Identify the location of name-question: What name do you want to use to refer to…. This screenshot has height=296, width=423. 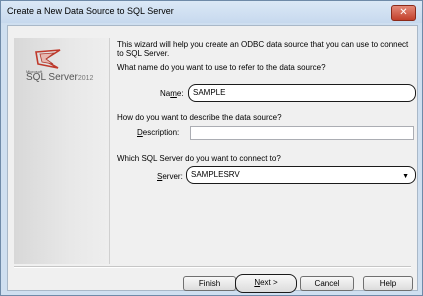
(221, 67).